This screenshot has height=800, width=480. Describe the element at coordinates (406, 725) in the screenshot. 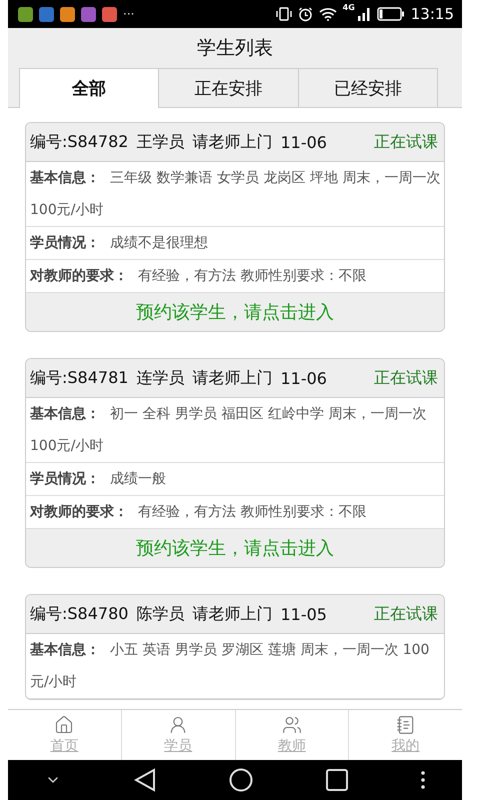

I see `notebook-icon` at that location.